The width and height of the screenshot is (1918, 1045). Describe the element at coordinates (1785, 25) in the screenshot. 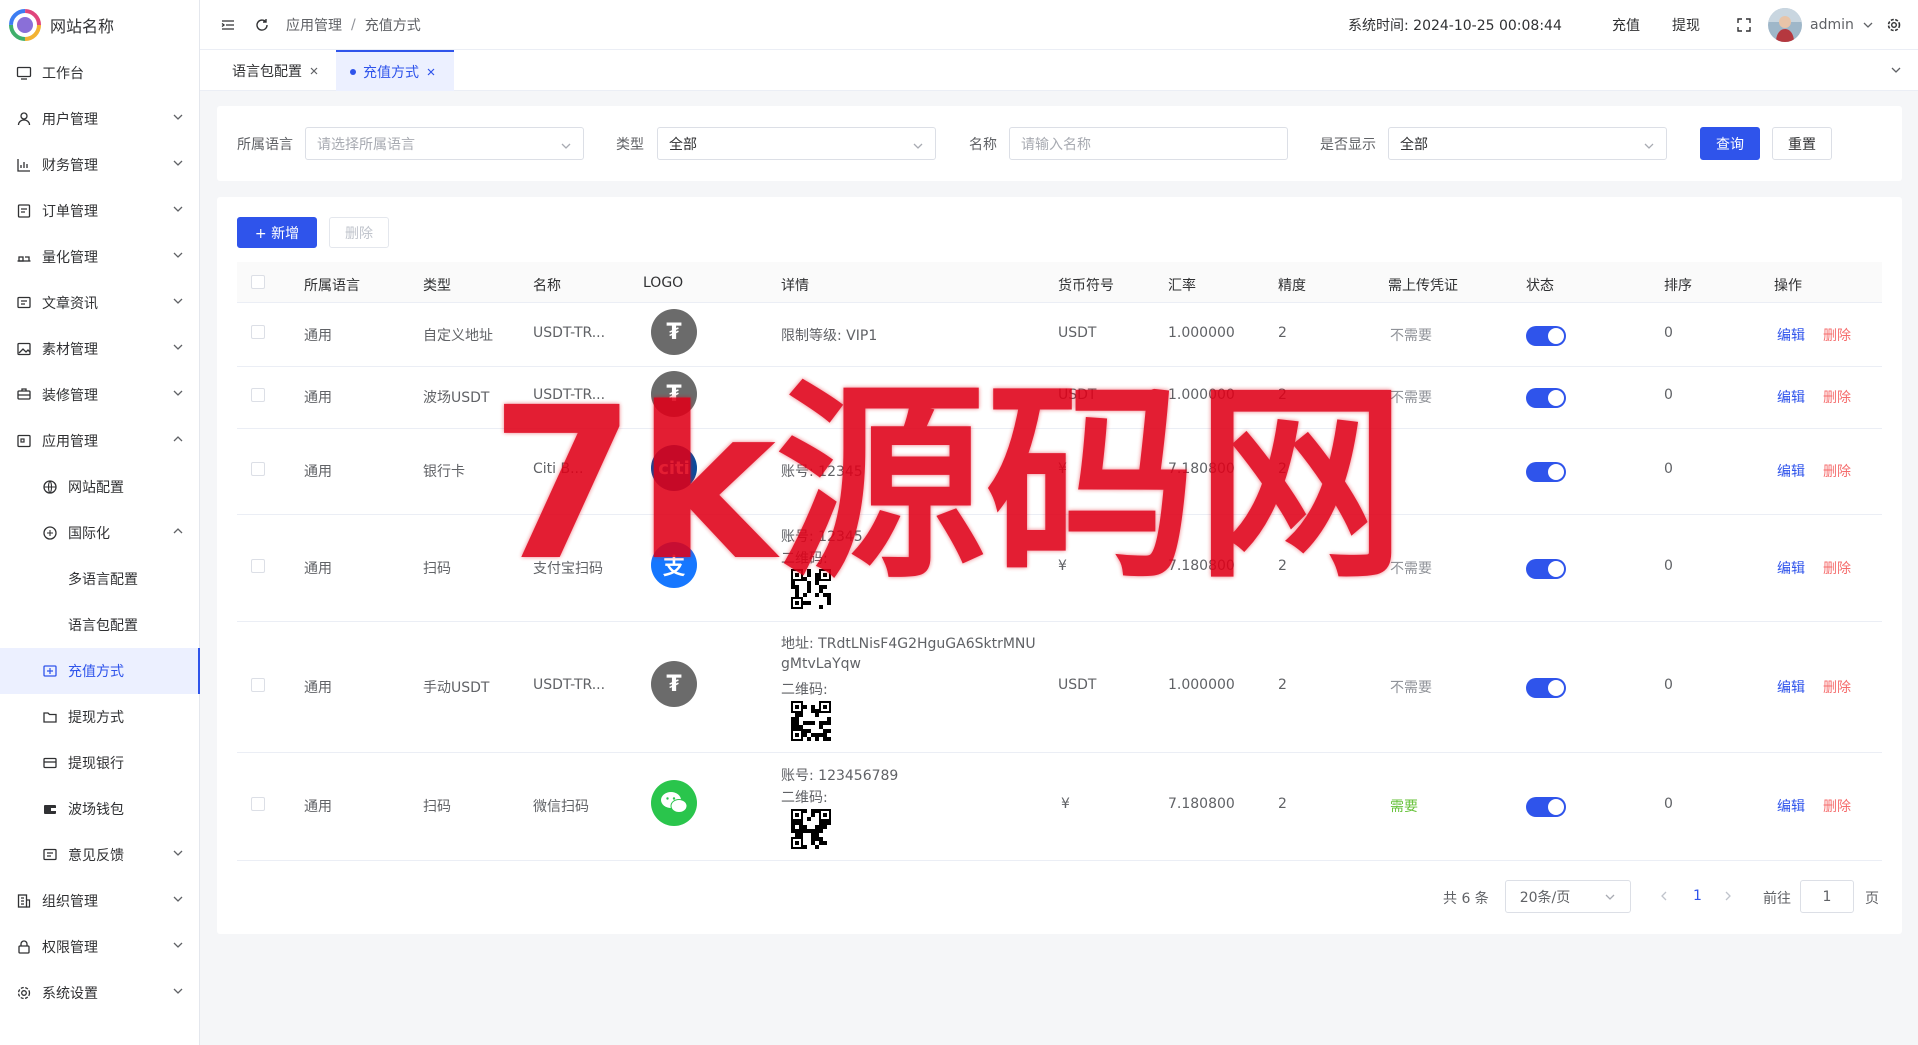

I see `avatar` at that location.